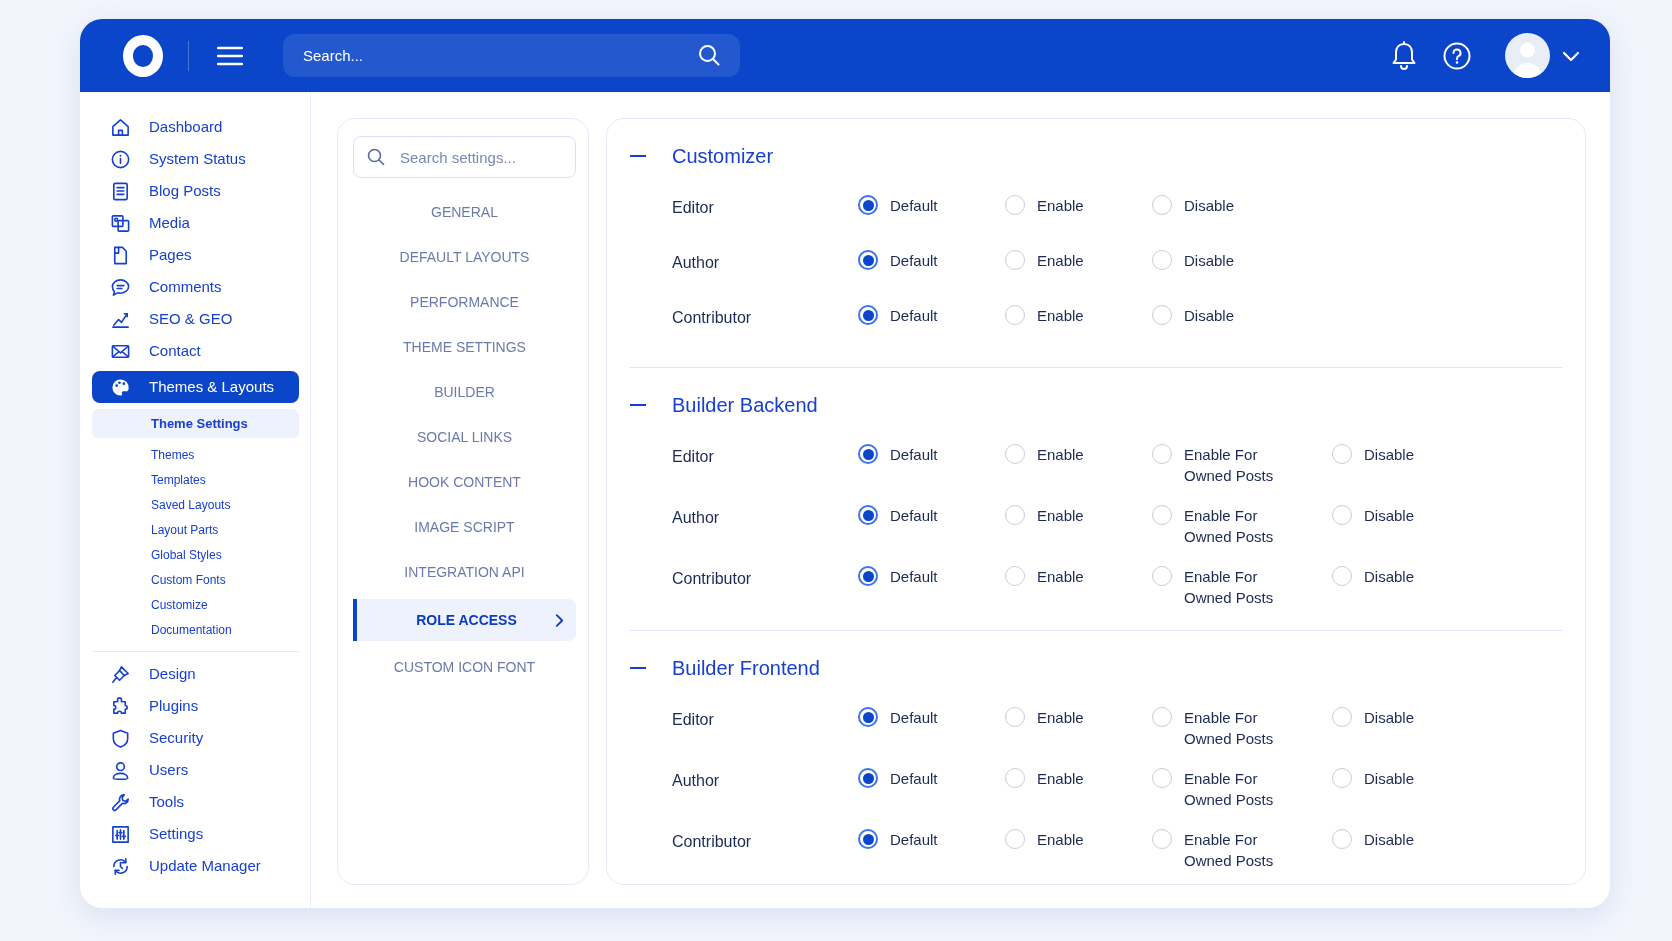 This screenshot has height=941, width=1672. Describe the element at coordinates (195, 351) in the screenshot. I see `sidebar-item: Contact` at that location.